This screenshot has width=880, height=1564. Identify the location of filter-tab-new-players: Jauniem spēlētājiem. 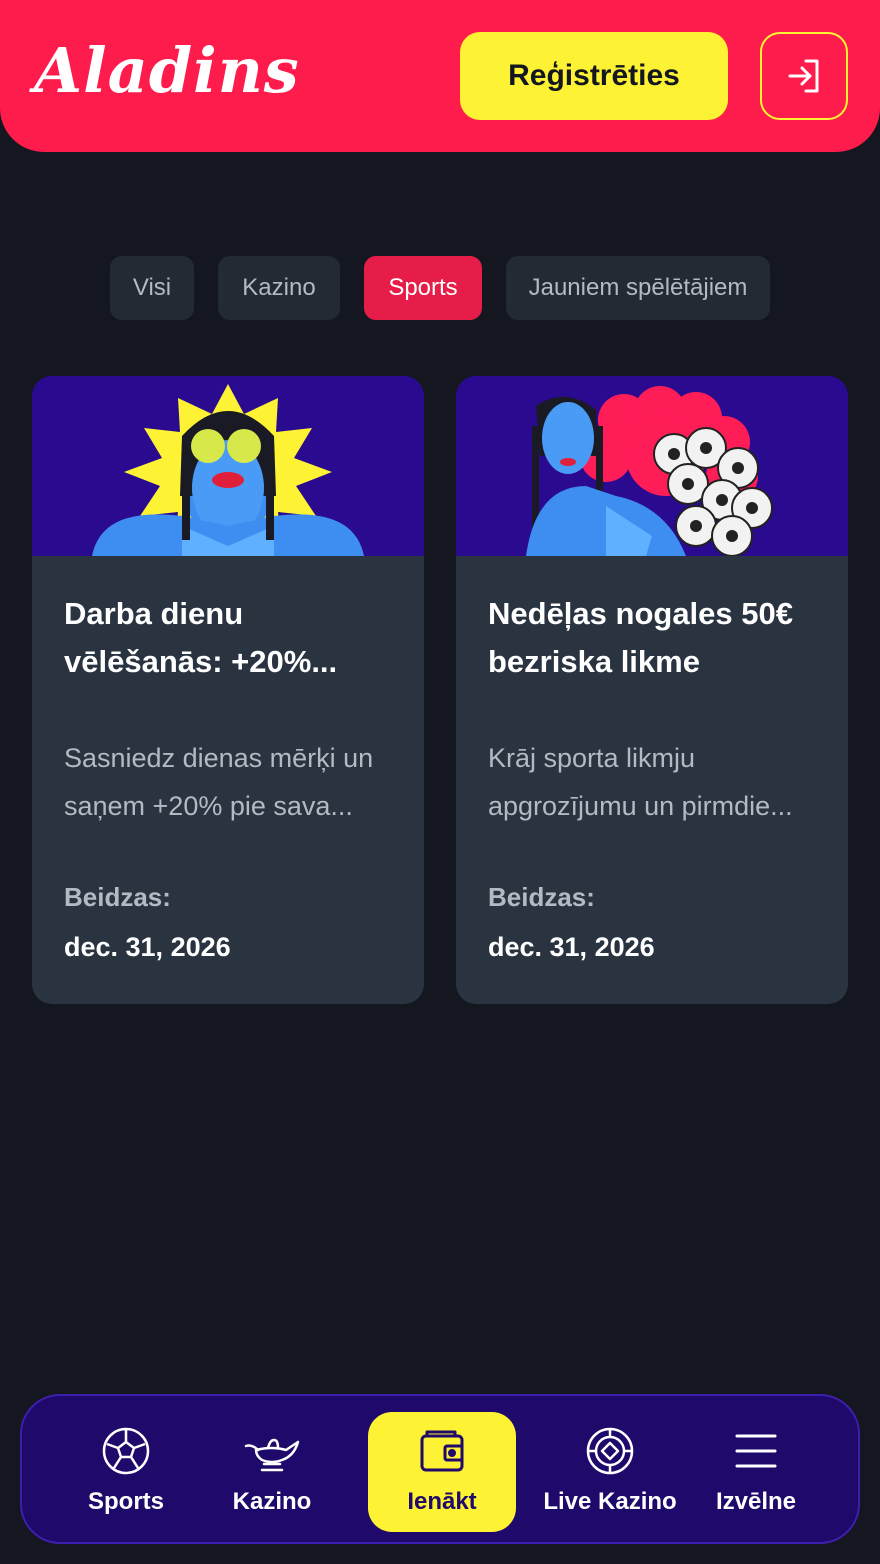
(638, 288).